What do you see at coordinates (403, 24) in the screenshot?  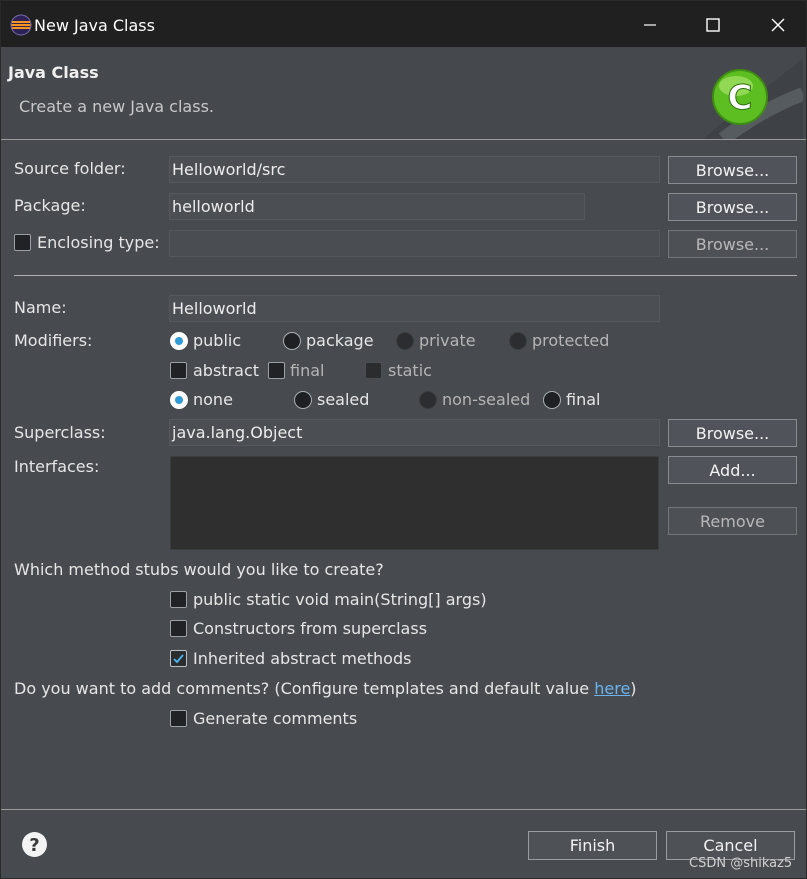 I see `title-bar: New Java Class` at bounding box center [403, 24].